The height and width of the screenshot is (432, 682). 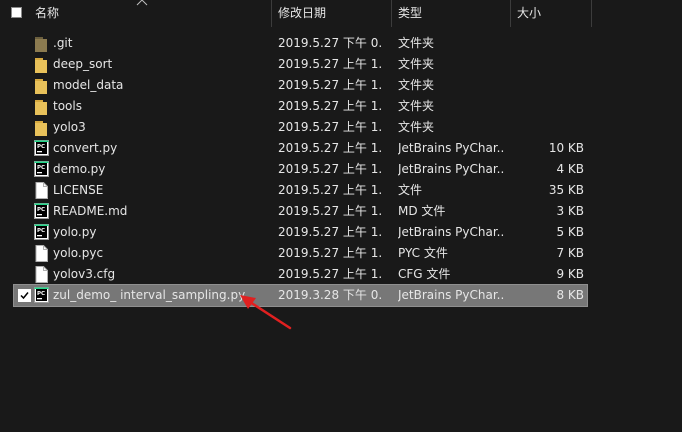 I want to click on file-row: .git 2019.5.27 下午 0... 文件夹, so click(x=300, y=43).